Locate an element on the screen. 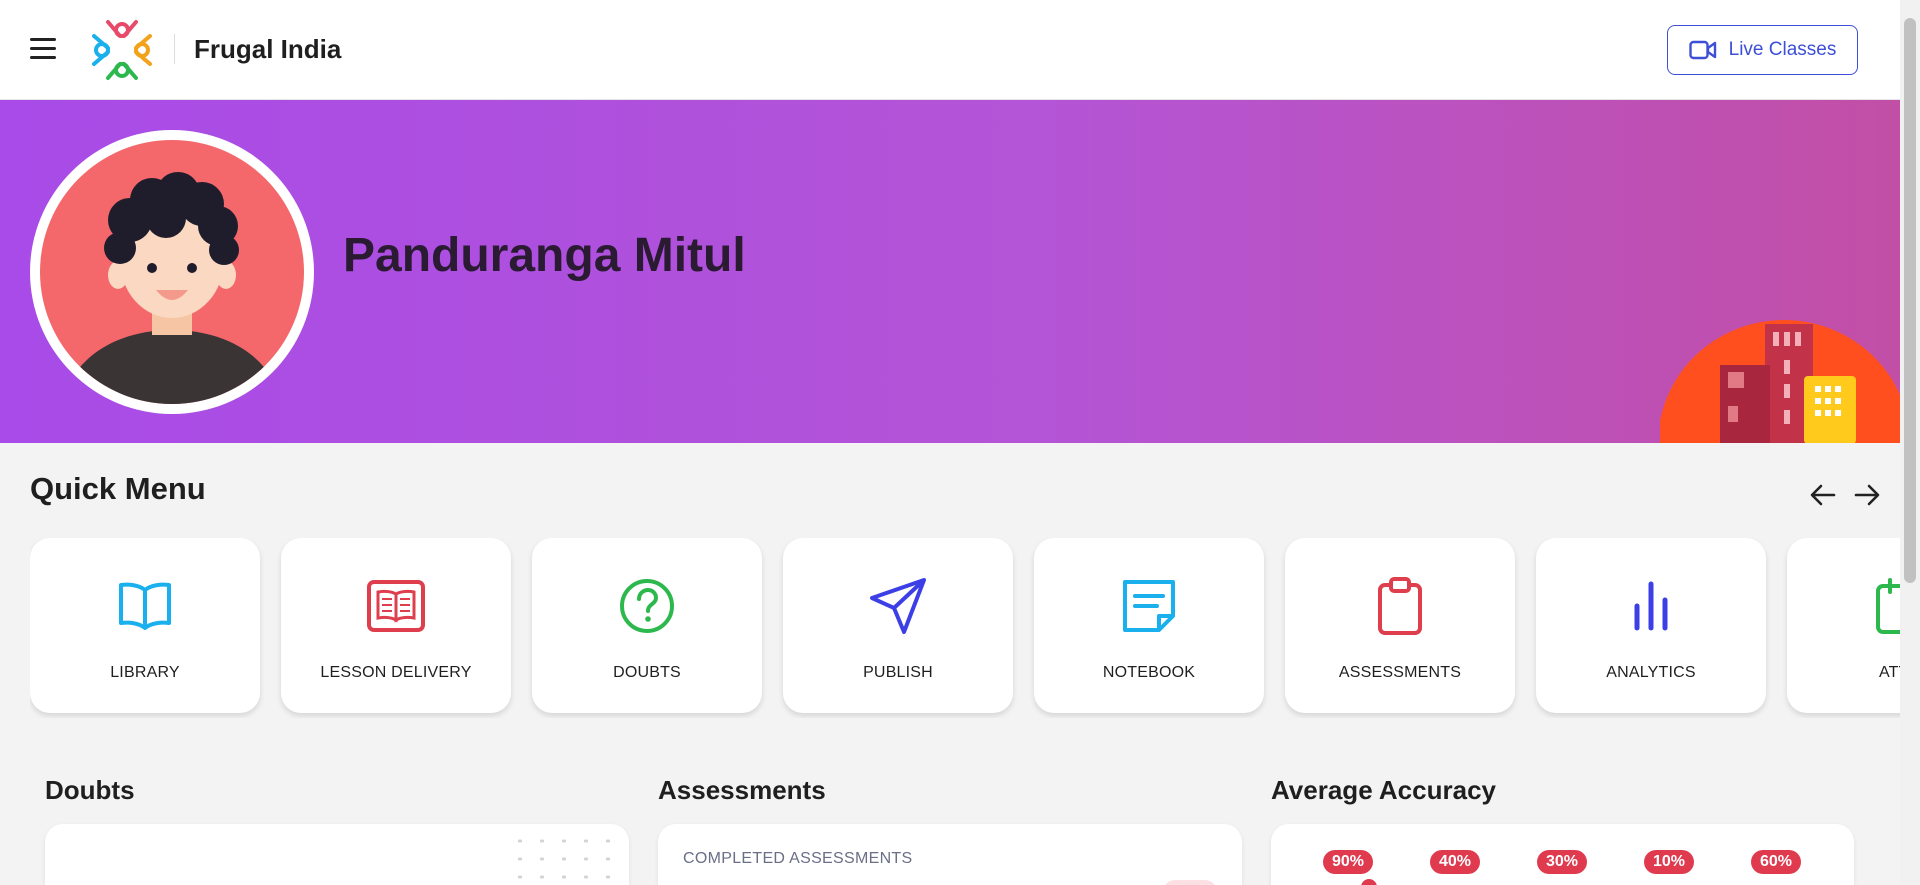 The width and height of the screenshot is (1920, 885). status-badge is located at coordinates (1190, 882).